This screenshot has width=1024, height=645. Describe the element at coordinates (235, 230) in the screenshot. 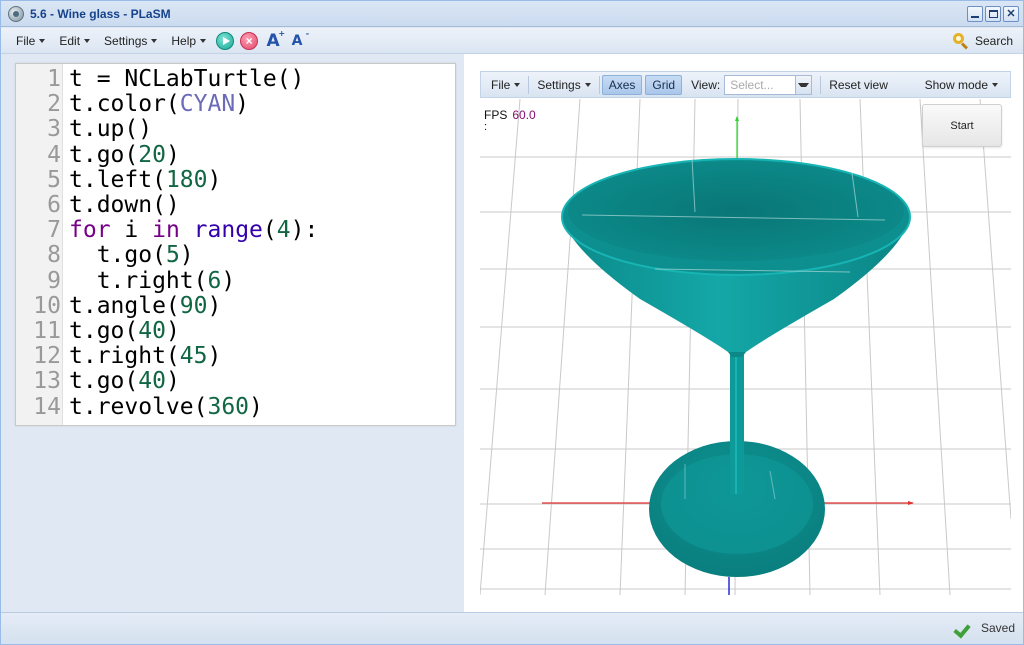

I see `code-line: 7 for i in range(4):` at that location.